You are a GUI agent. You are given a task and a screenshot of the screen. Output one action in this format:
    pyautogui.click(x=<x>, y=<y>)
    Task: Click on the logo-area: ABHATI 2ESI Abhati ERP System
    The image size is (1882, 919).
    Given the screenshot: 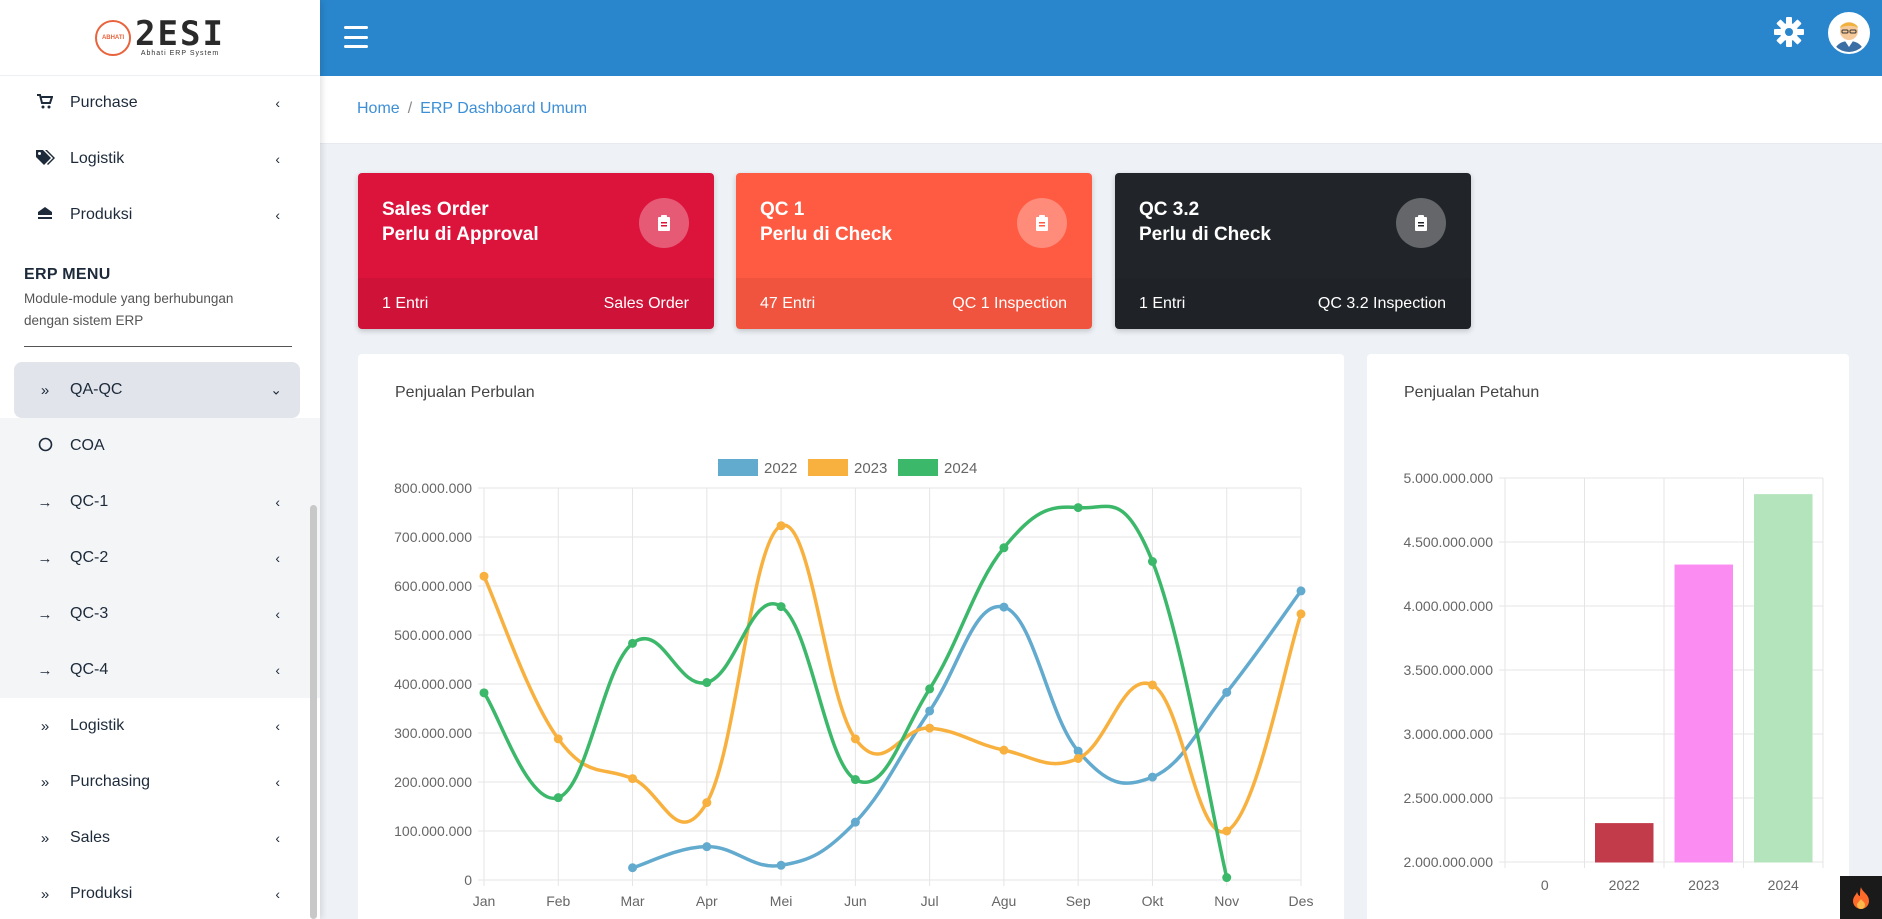 What is the action you would take?
    pyautogui.click(x=160, y=38)
    